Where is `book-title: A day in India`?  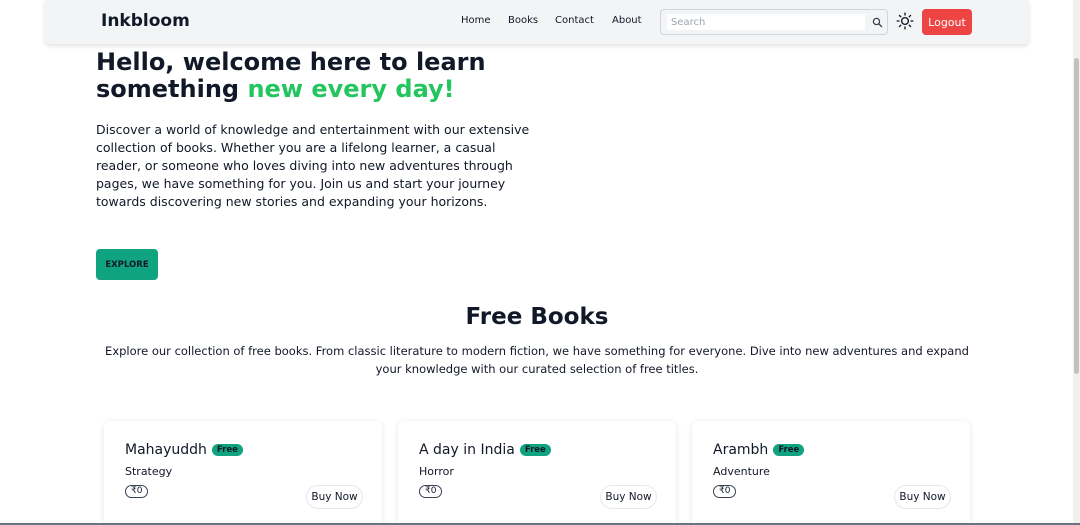
book-title: A day in India is located at coordinates (467, 450).